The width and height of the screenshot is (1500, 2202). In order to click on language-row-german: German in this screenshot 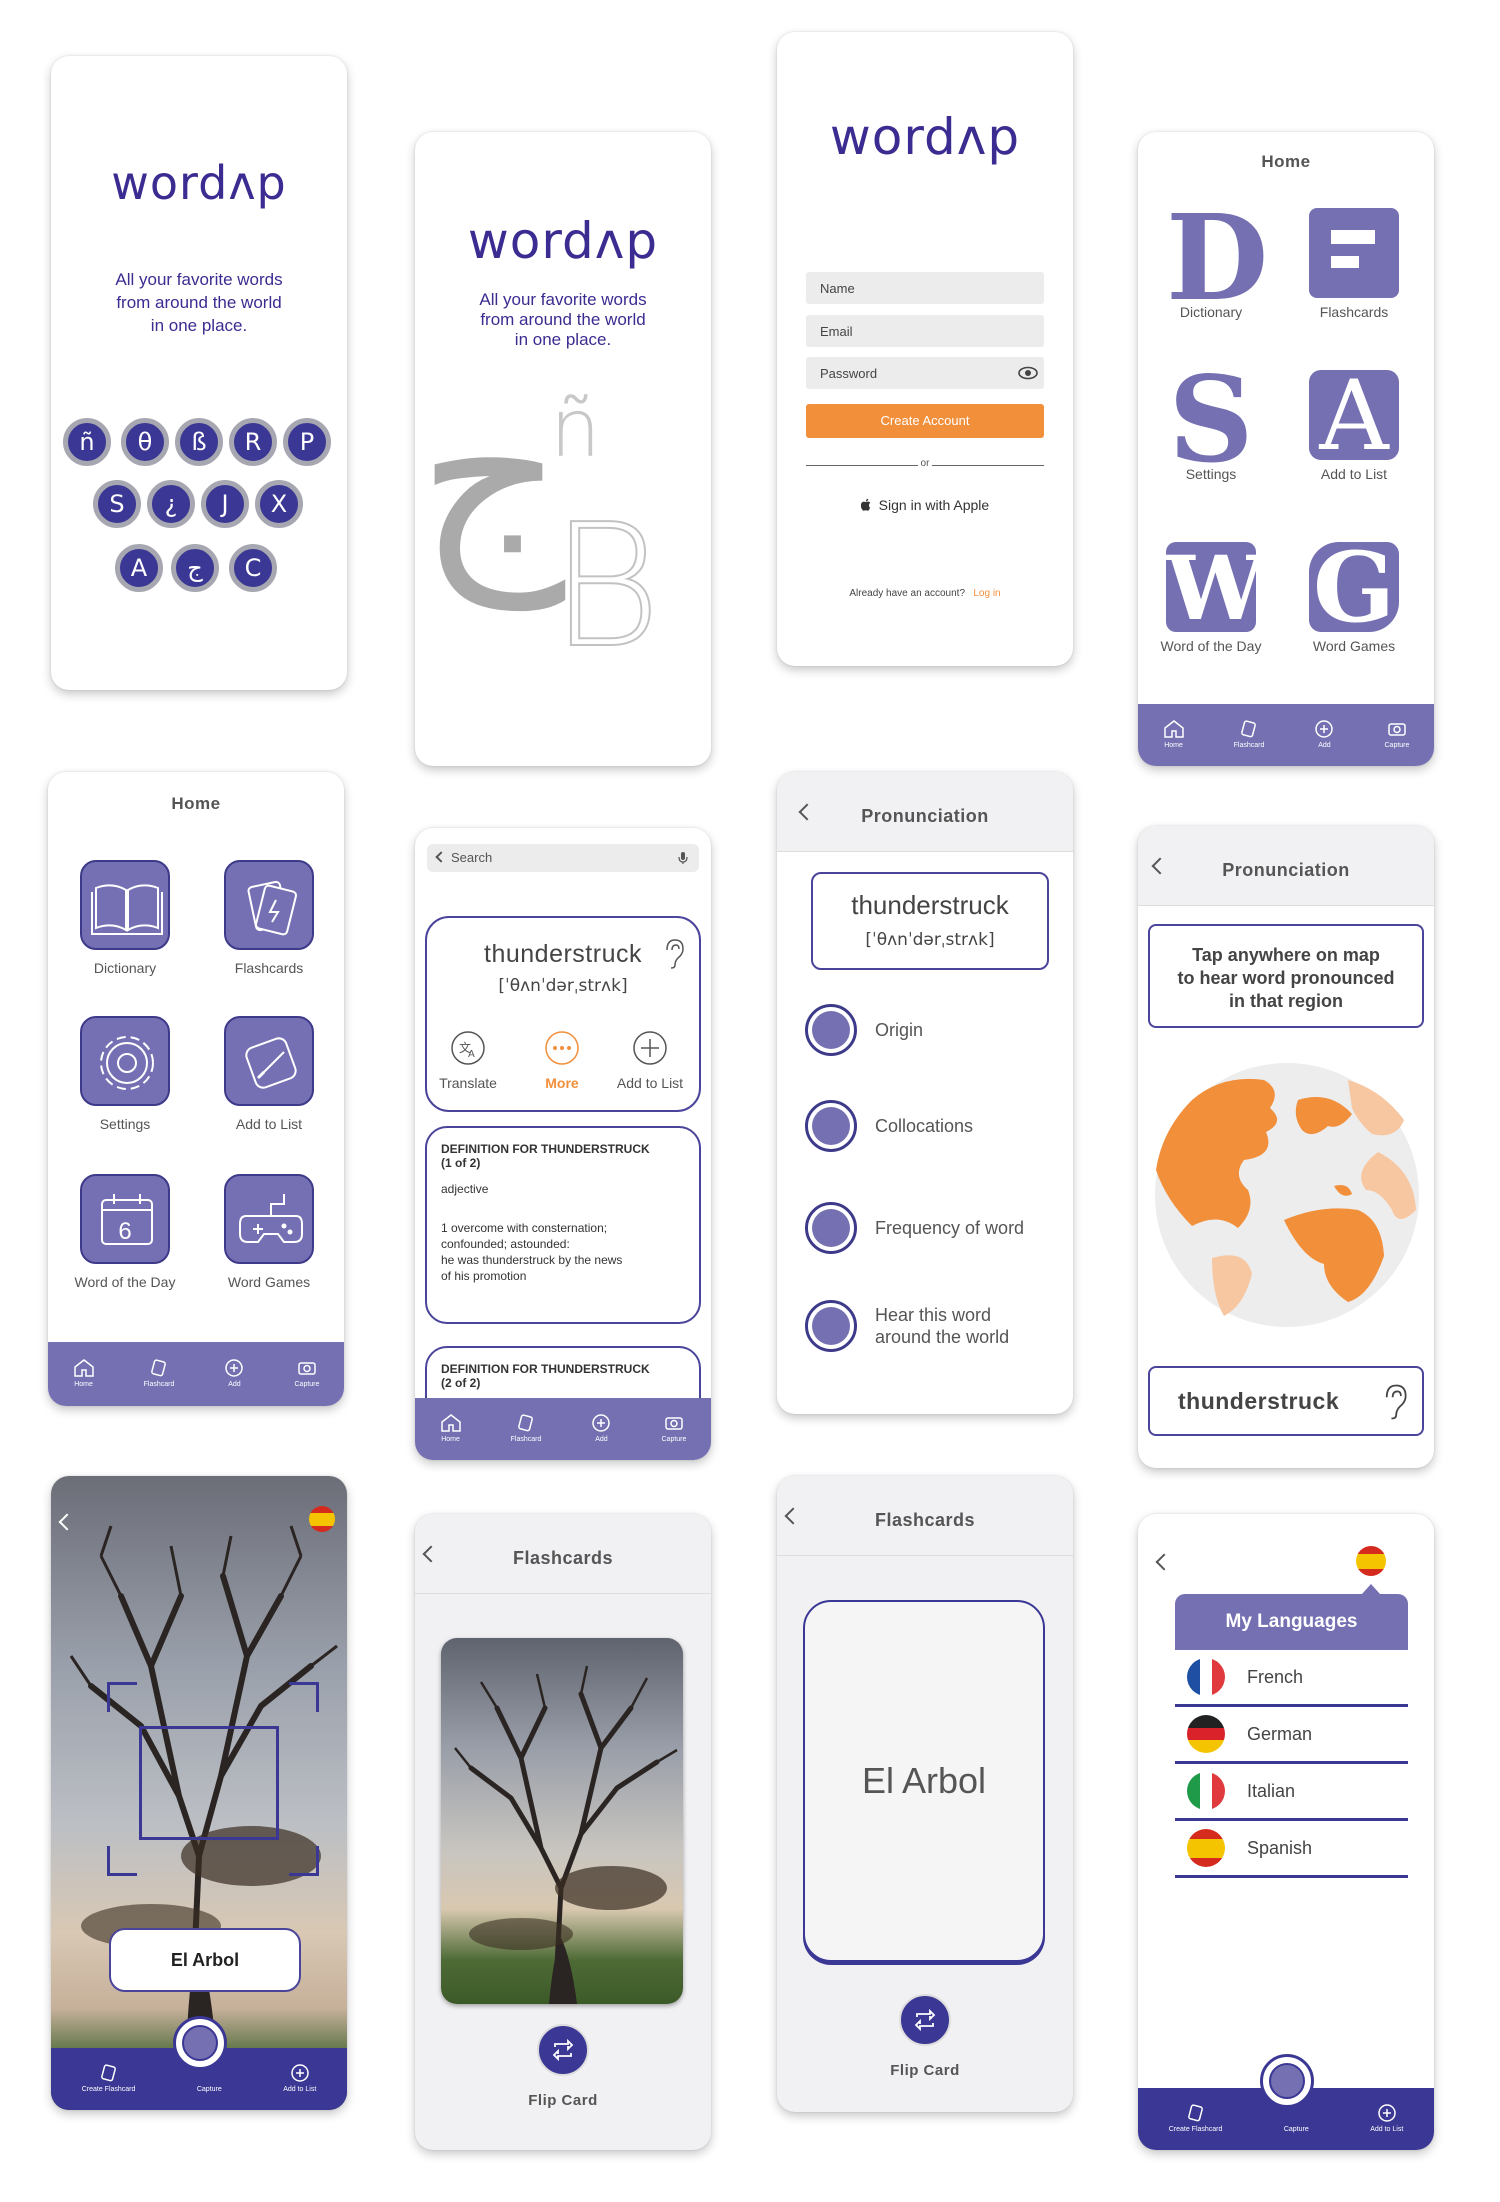, I will do `click(1291, 1735)`.